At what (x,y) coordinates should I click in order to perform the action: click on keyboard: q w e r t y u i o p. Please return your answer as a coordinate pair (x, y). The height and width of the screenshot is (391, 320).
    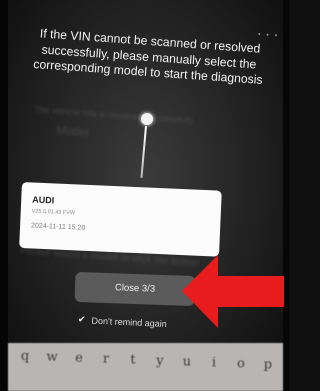
    Looking at the image, I should click on (145, 367).